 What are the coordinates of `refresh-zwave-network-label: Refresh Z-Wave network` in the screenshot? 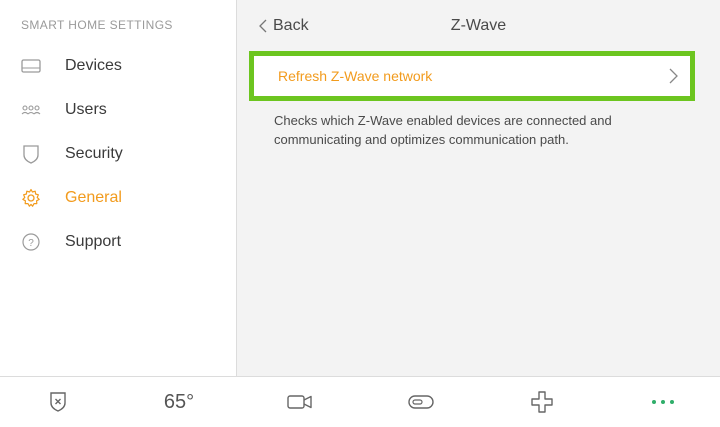 It's located at (355, 76).